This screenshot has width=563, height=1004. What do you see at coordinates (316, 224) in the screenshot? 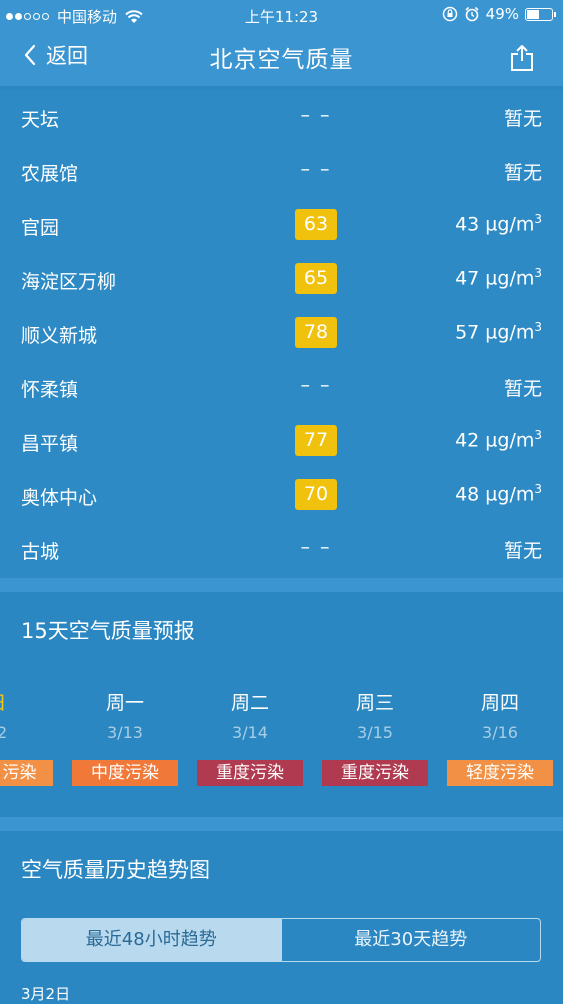
I see `aqi-badge: 63` at bounding box center [316, 224].